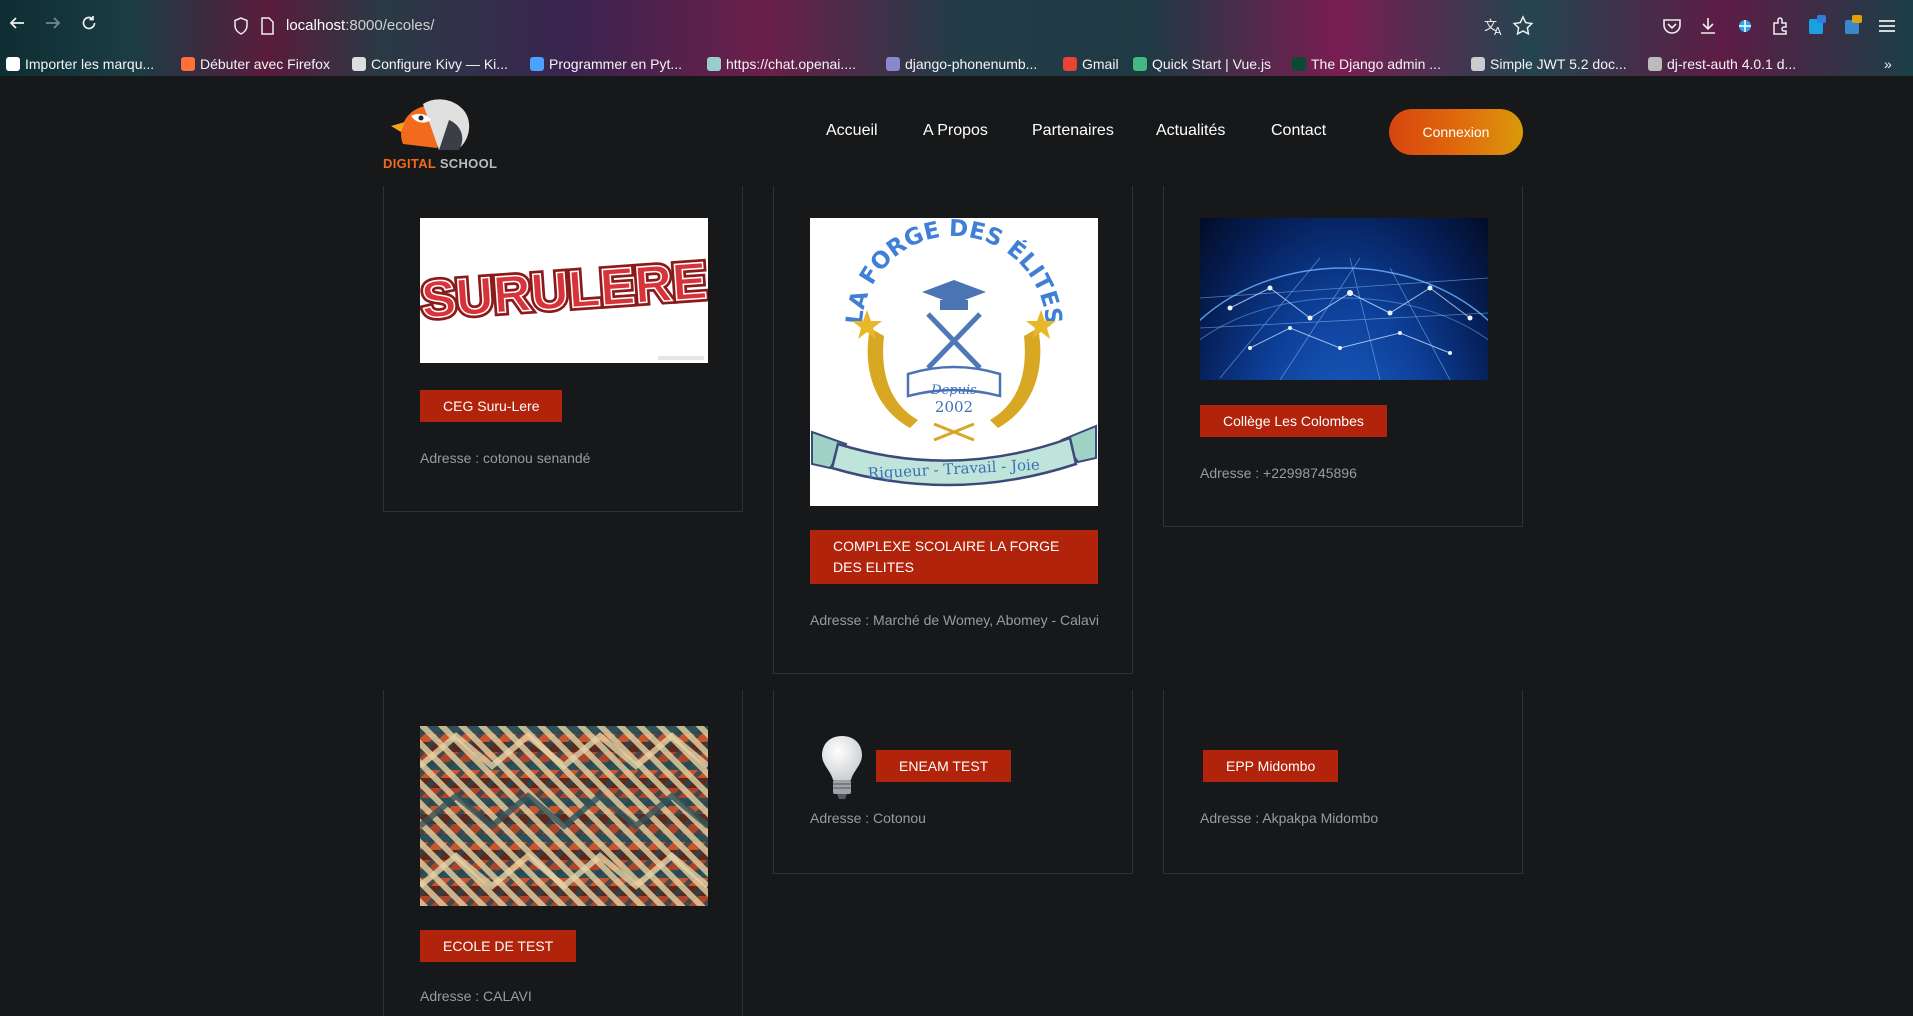 Image resolution: width=1913 pixels, height=1016 pixels. I want to click on school-name-badge: CEG Suru-Lere, so click(491, 406).